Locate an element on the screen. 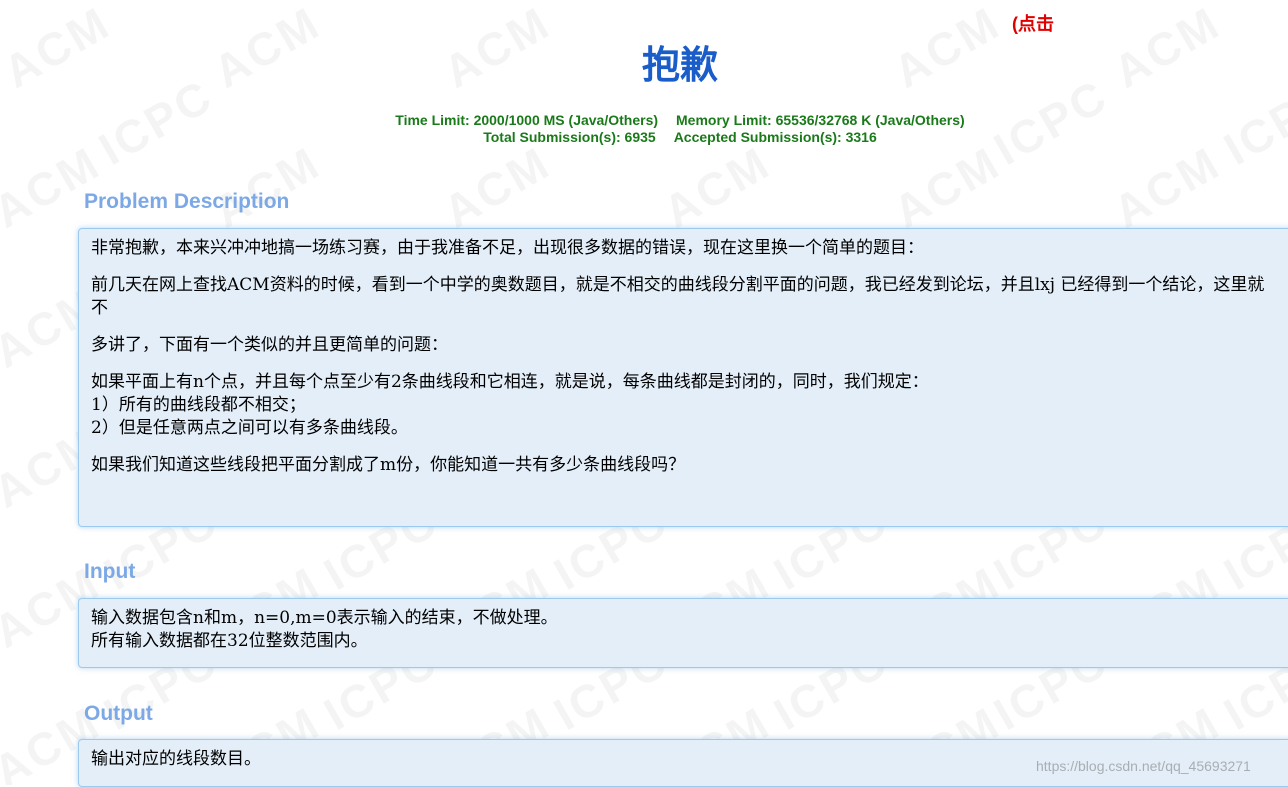 The image size is (1288, 787). accepted-submissions: Accepted Submission(s): 3316 is located at coordinates (775, 137).